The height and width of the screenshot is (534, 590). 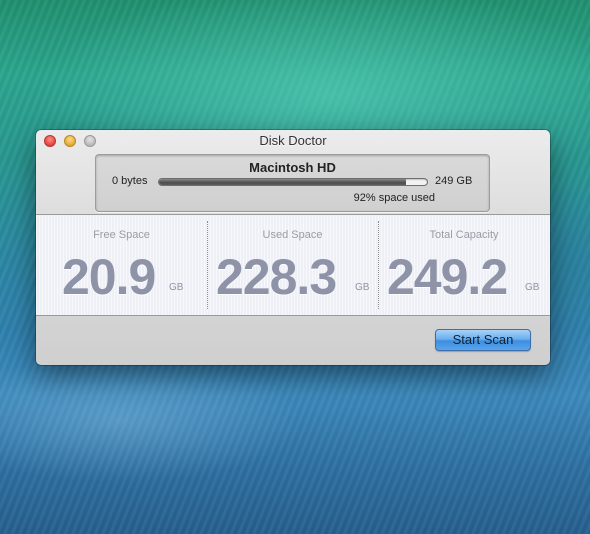 I want to click on window-title: Disk Doctor, so click(x=293, y=140).